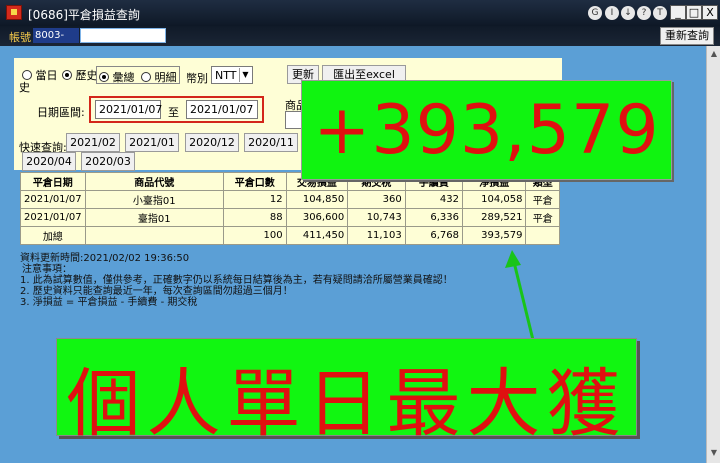 The image size is (720, 463). I want to click on account-bar: 帳號 8003-0066, so click(360, 41).